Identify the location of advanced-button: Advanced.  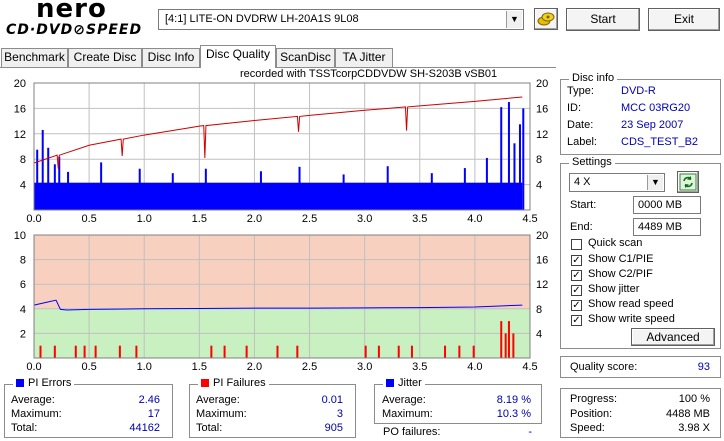
(673, 337).